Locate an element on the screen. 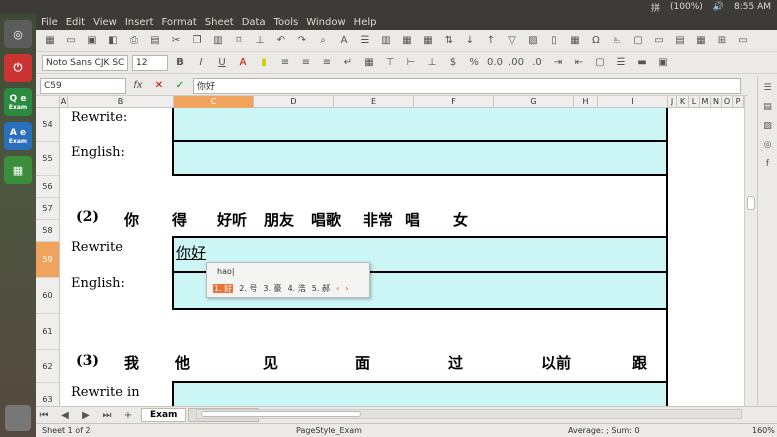 The image size is (777, 437). export-pdf-icon: ◧ is located at coordinates (113, 41).